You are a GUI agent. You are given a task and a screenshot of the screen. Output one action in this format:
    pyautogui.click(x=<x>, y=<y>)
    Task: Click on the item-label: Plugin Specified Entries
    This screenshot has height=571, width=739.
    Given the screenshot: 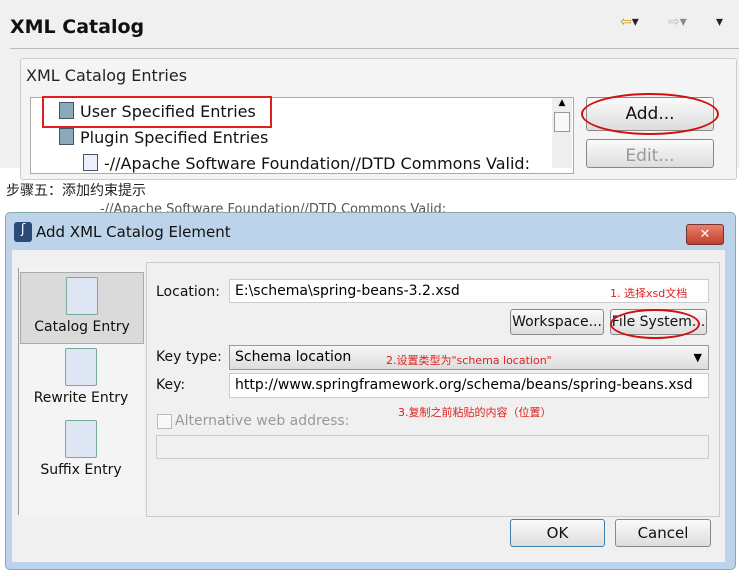 What is the action you would take?
    pyautogui.click(x=174, y=137)
    